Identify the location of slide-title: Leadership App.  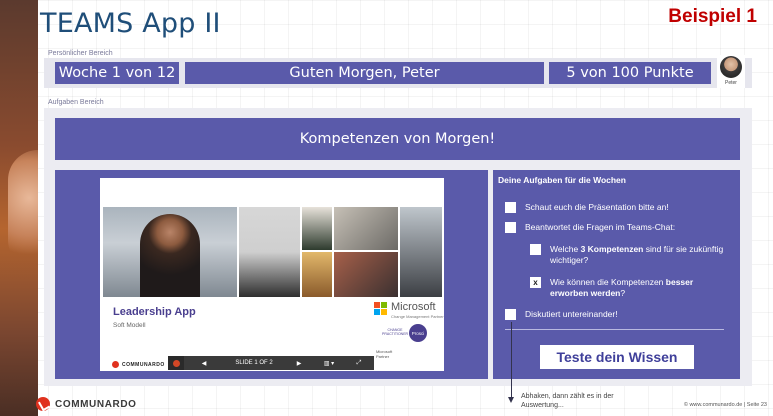
(154, 312).